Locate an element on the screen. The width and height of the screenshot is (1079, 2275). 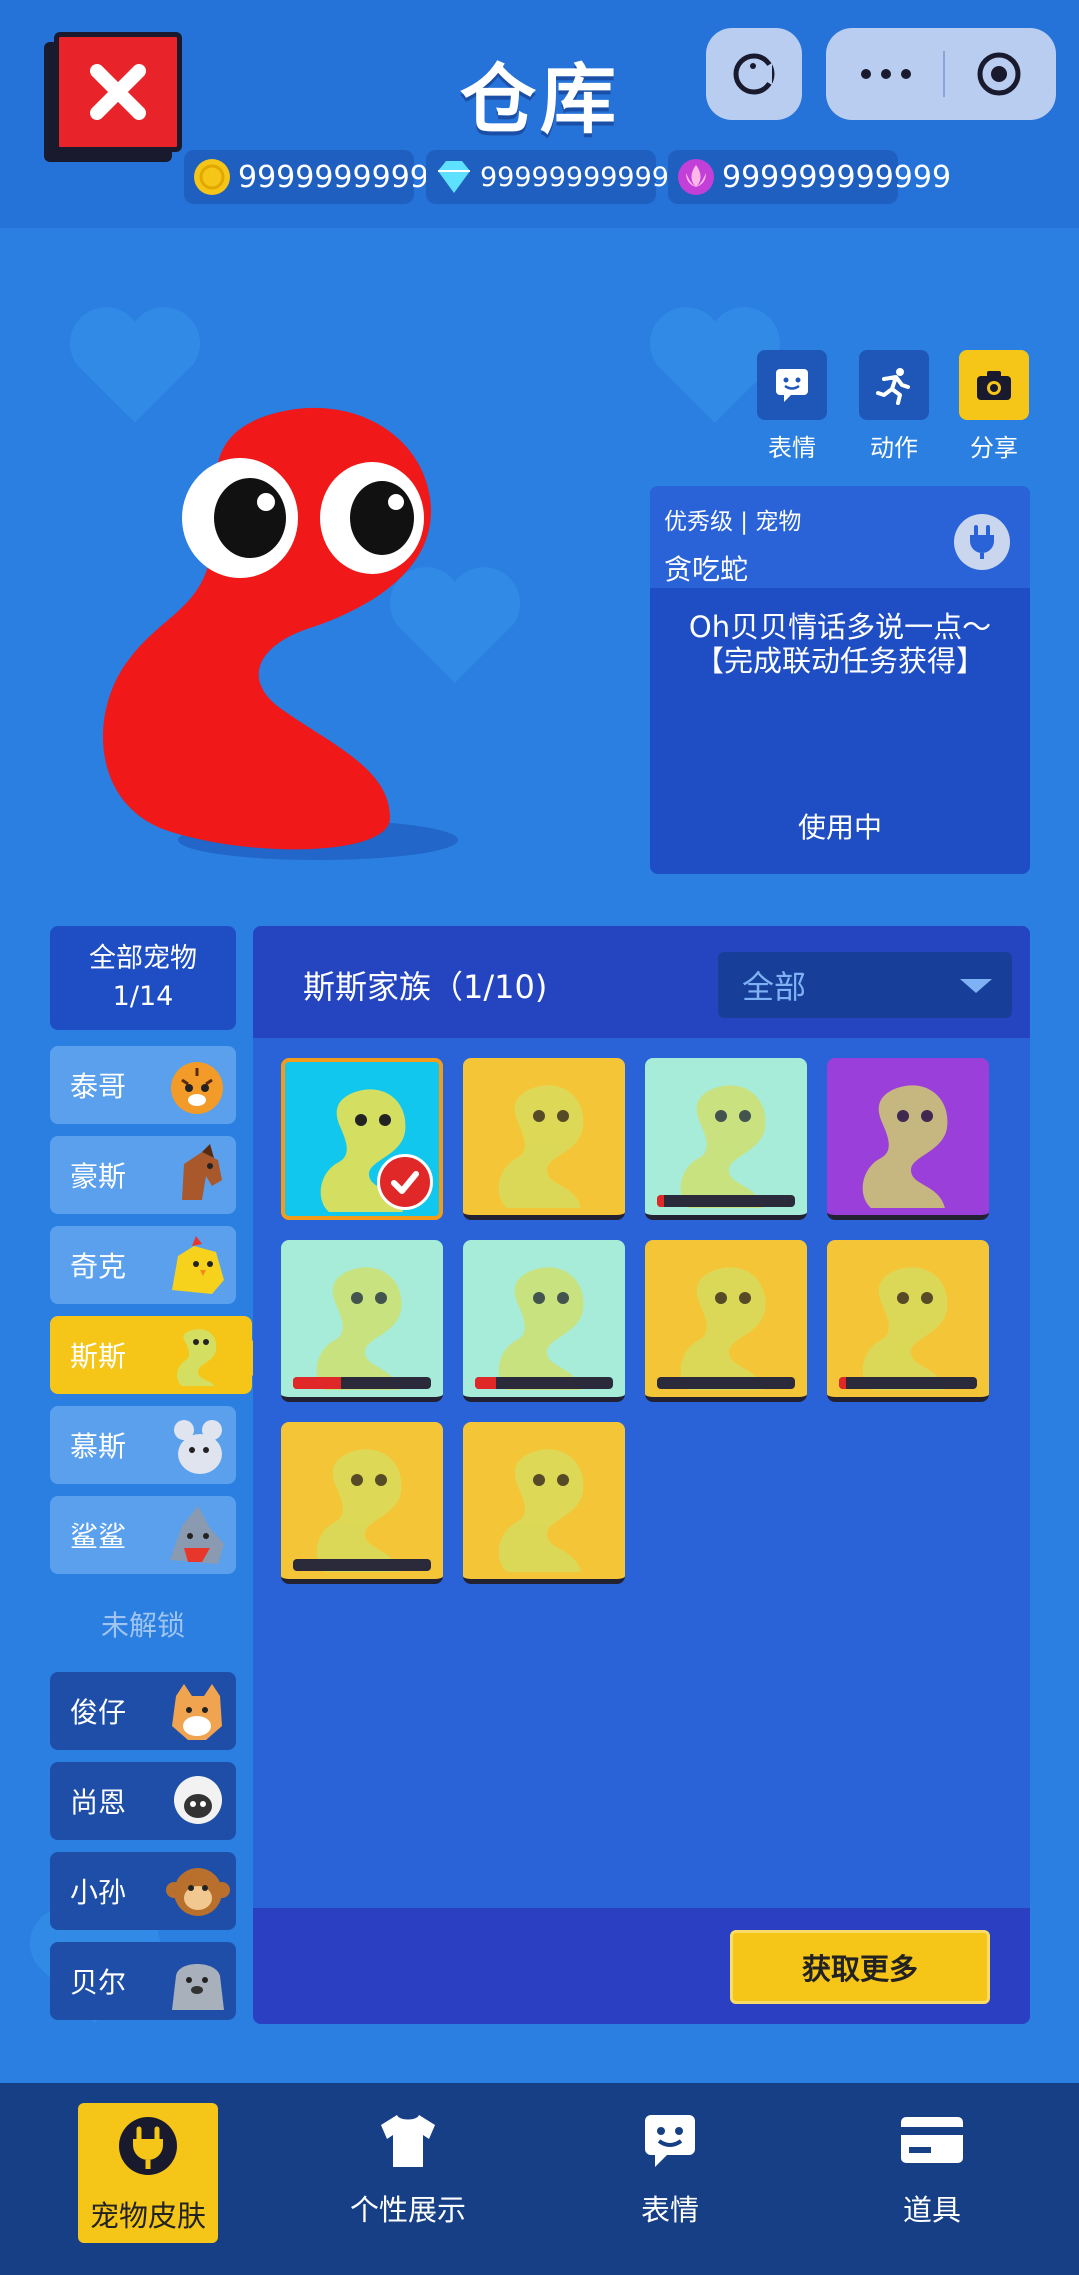
pacman-icon is located at coordinates (754, 74).